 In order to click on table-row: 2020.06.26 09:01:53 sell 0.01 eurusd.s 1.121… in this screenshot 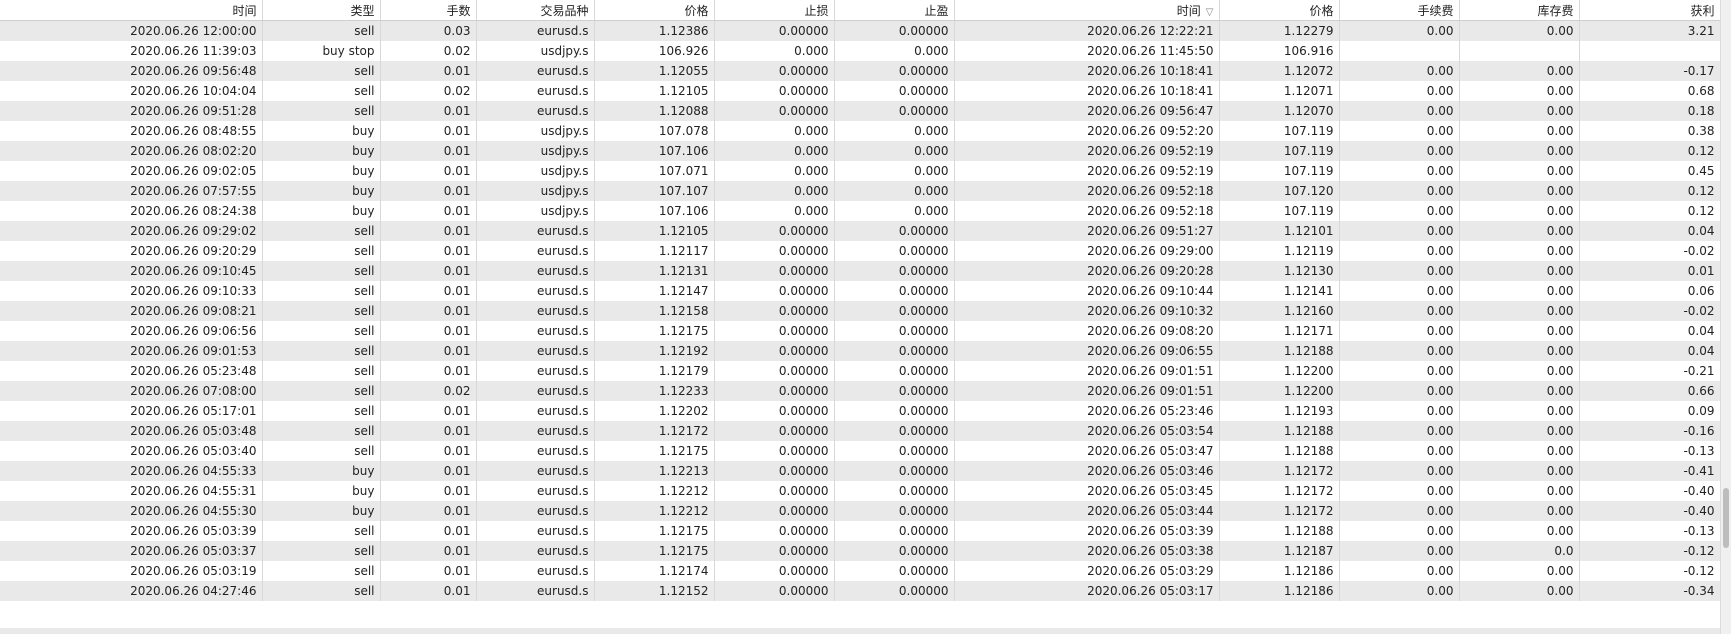, I will do `click(865, 351)`.